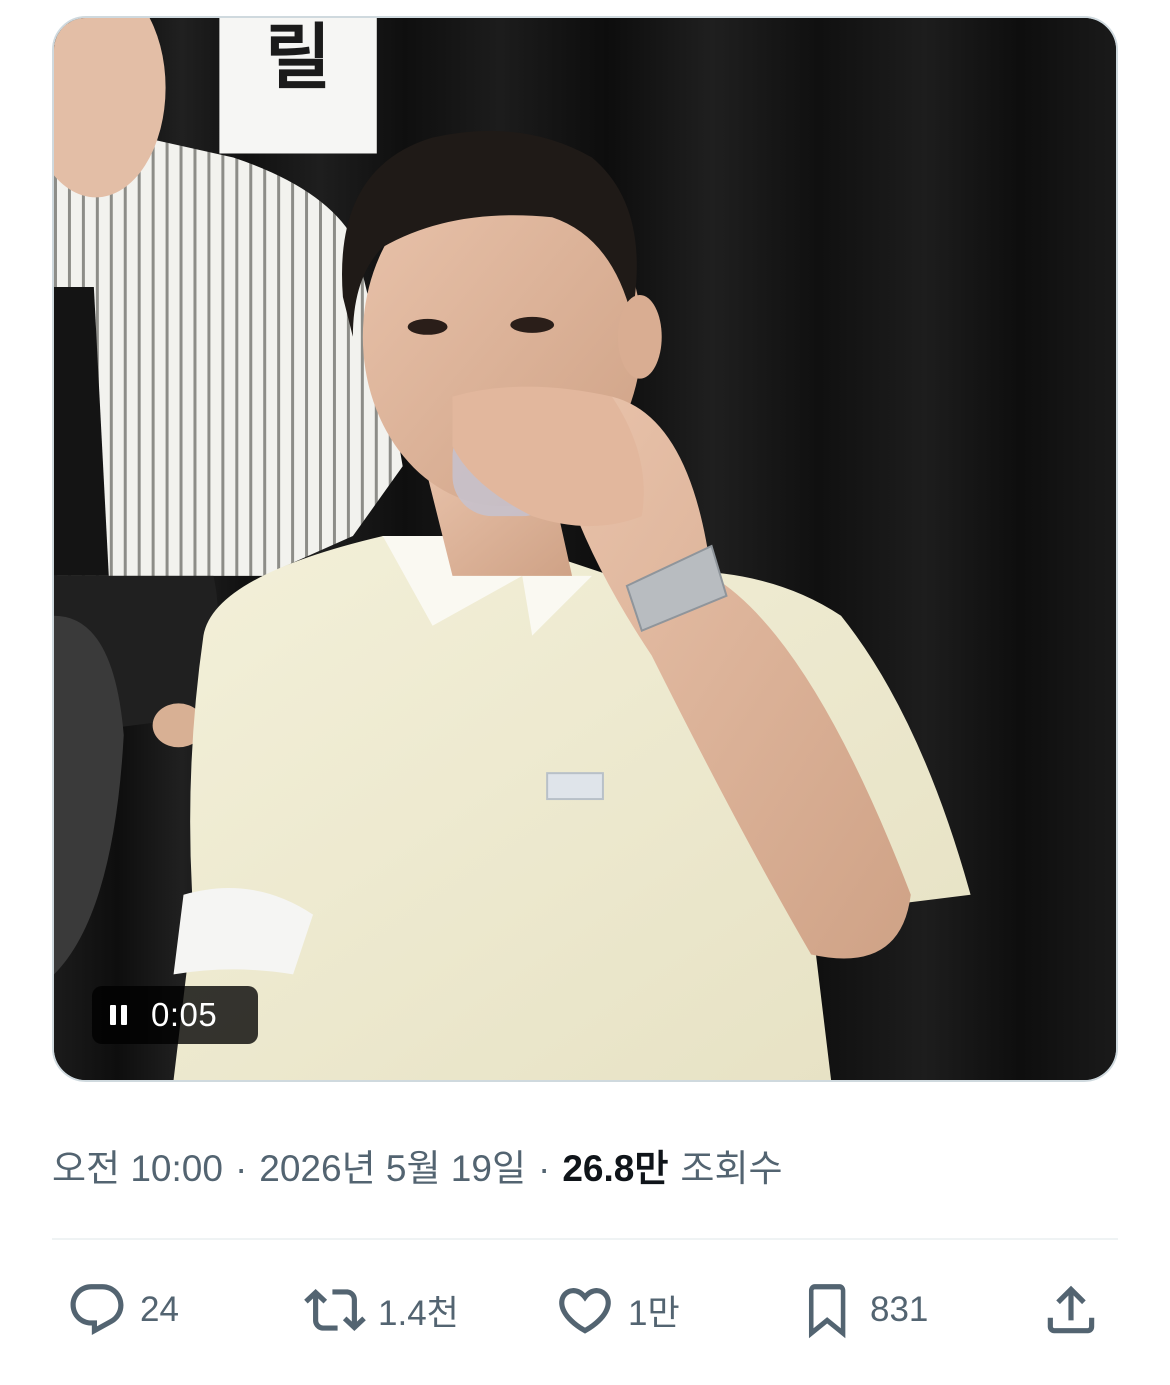 This screenshot has height=1385, width=1170. What do you see at coordinates (585, 1239) in the screenshot?
I see `divider` at bounding box center [585, 1239].